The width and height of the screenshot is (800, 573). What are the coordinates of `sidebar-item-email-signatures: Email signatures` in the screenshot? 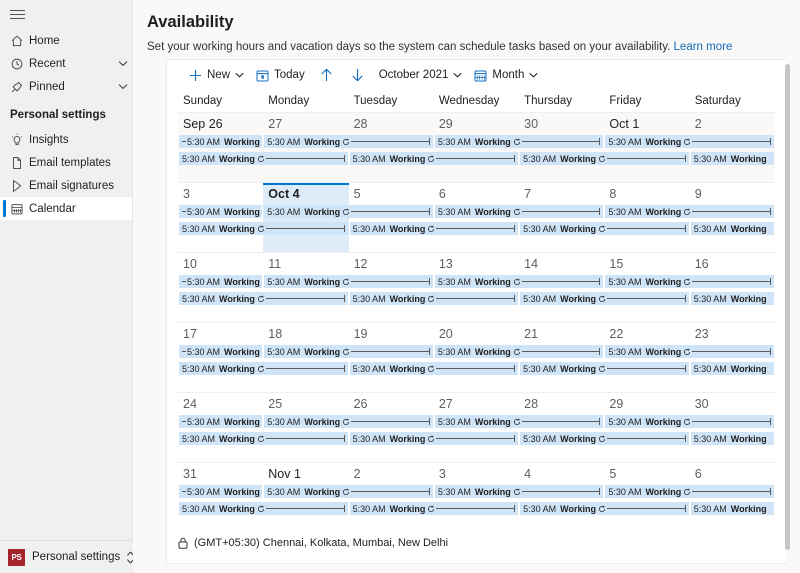 It's located at (66, 185).